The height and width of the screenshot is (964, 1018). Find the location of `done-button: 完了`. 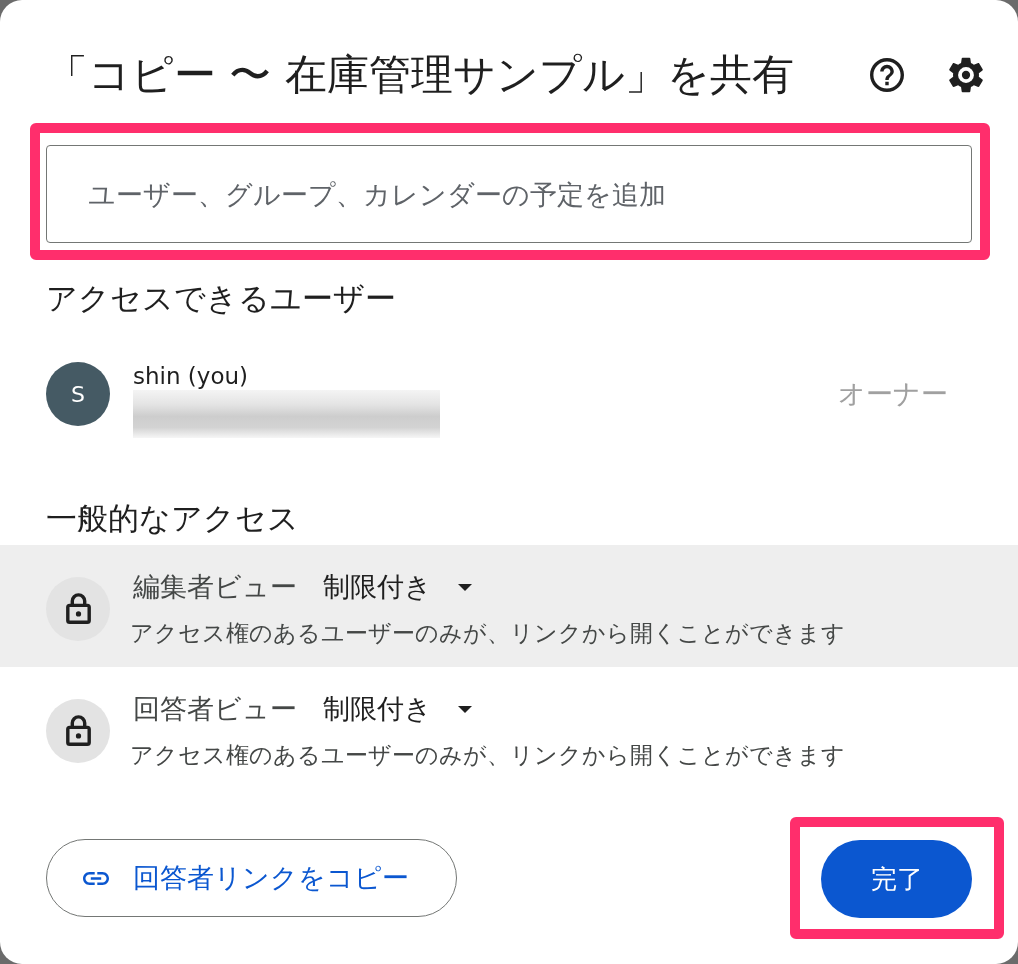

done-button: 完了 is located at coordinates (896, 879).